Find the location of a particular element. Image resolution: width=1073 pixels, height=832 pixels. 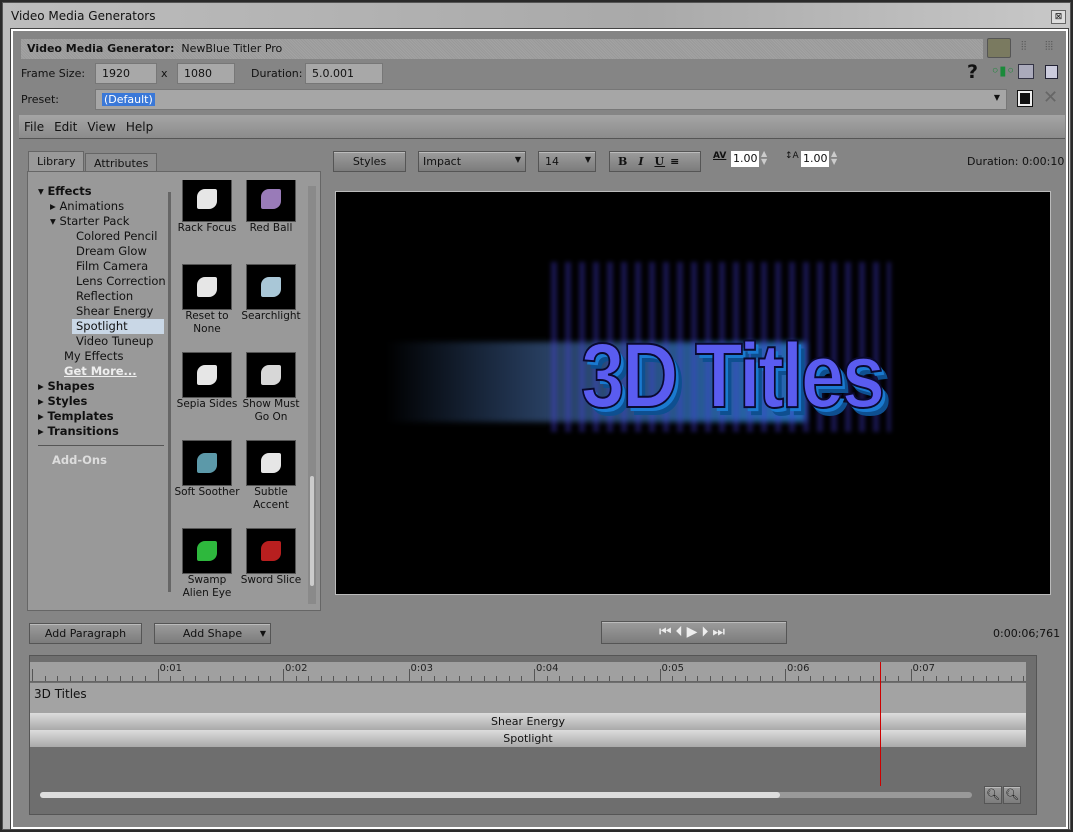

skip-start-icon: ⏮ is located at coordinates (667, 632).